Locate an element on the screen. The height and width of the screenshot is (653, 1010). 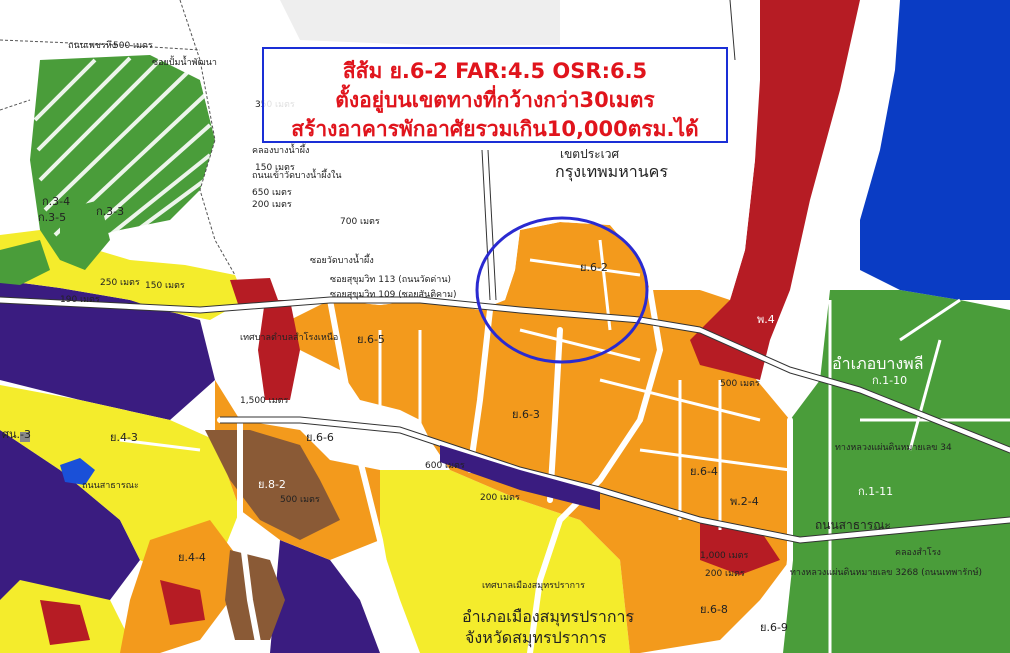
zone-label-k33: ก.3-3 is located at coordinates (110, 211).